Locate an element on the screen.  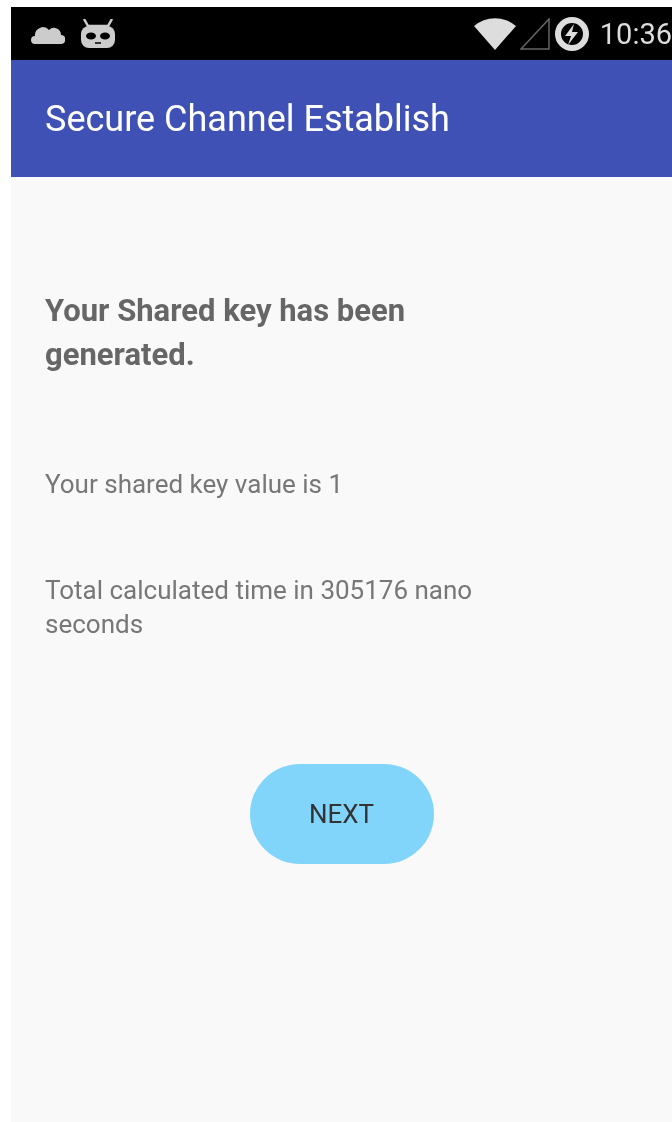
heading-text: Your Shared key has been generated. is located at coordinates (226, 333).